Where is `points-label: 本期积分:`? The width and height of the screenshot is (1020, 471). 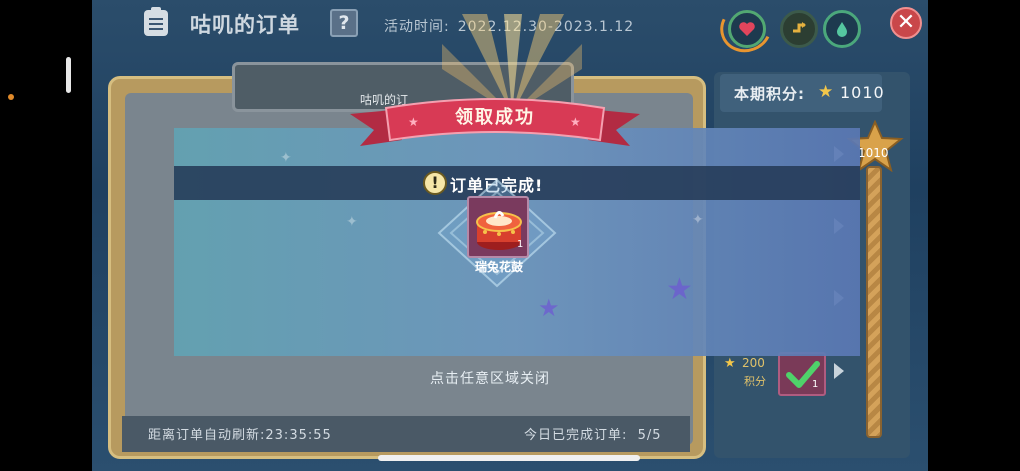 points-label: 本期积分: is located at coordinates (769, 94).